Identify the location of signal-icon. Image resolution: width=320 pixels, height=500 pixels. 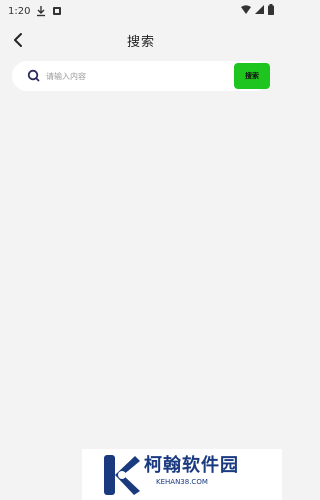
(259, 9).